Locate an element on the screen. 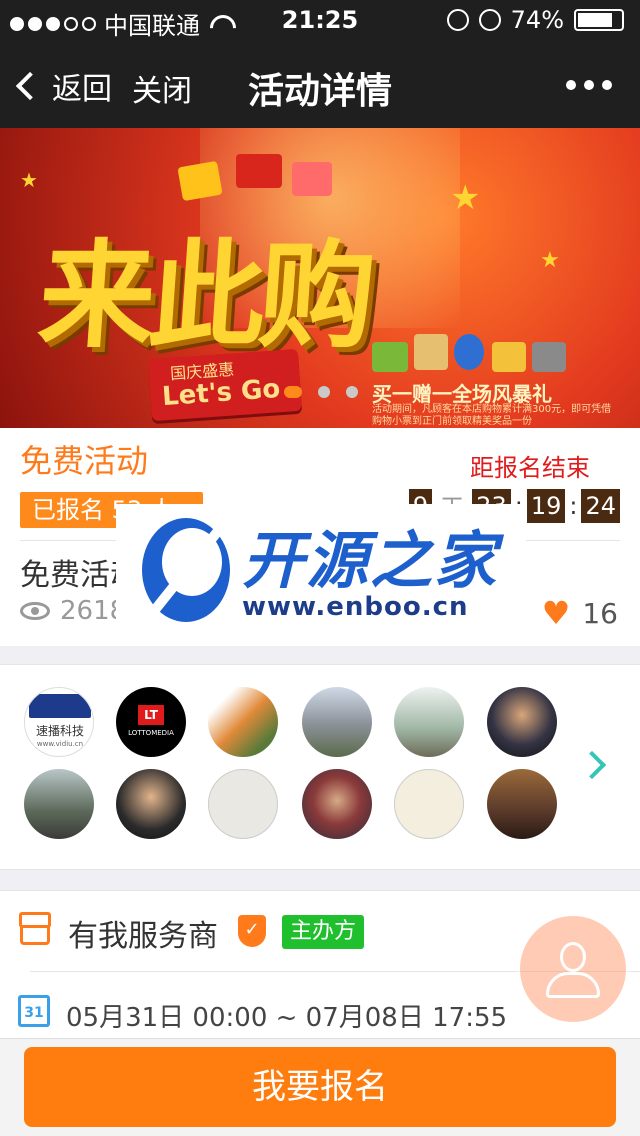 The height and width of the screenshot is (1136, 640). battery-icon is located at coordinates (599, 20).